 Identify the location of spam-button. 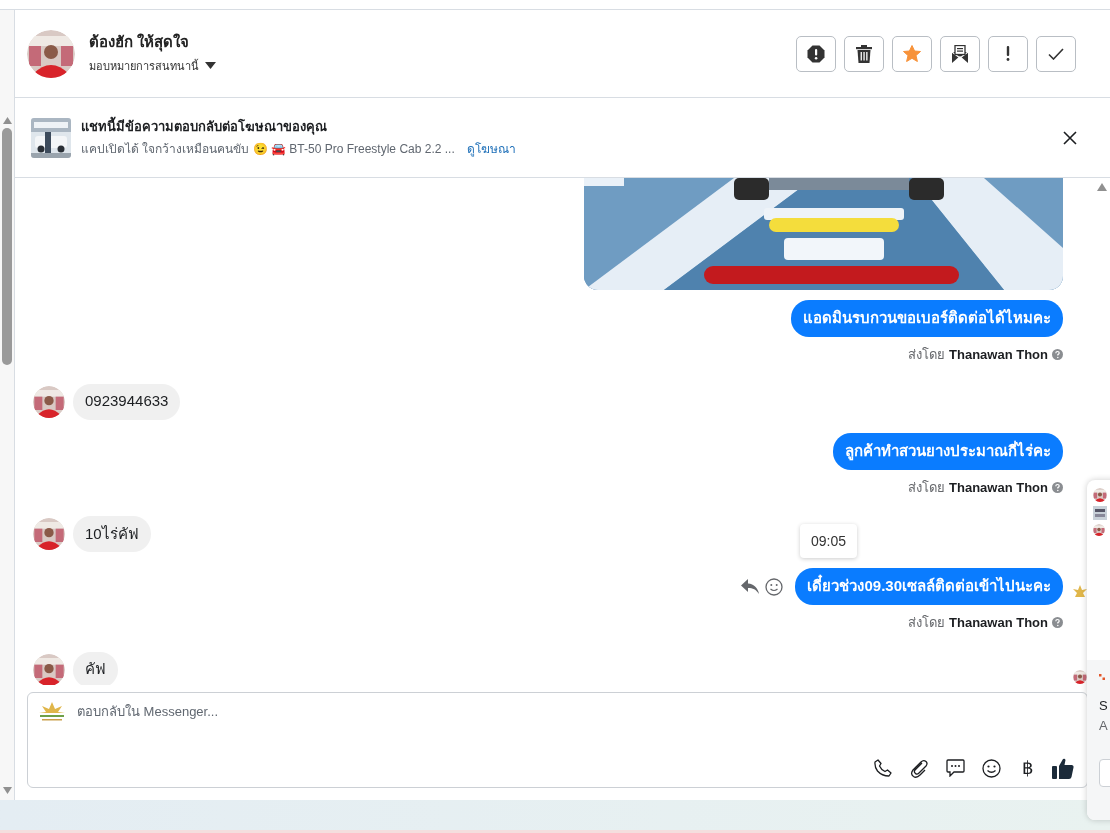
(816, 53).